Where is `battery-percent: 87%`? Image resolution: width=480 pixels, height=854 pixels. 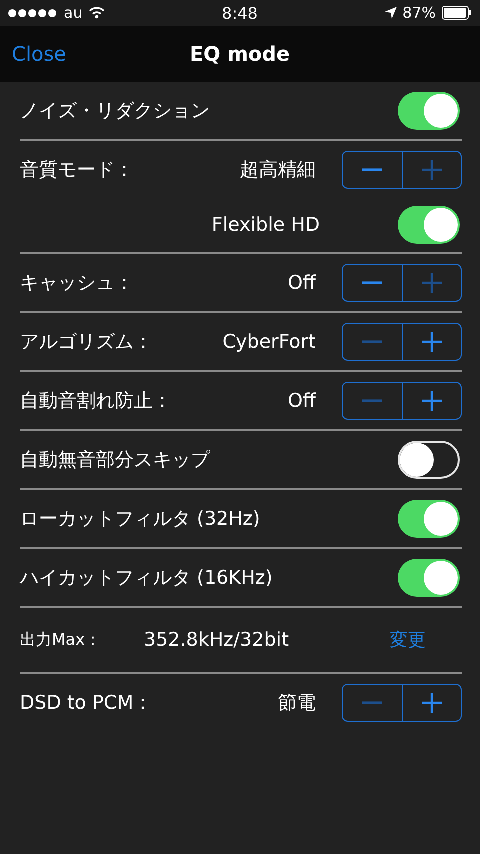 battery-percent: 87% is located at coordinates (419, 13).